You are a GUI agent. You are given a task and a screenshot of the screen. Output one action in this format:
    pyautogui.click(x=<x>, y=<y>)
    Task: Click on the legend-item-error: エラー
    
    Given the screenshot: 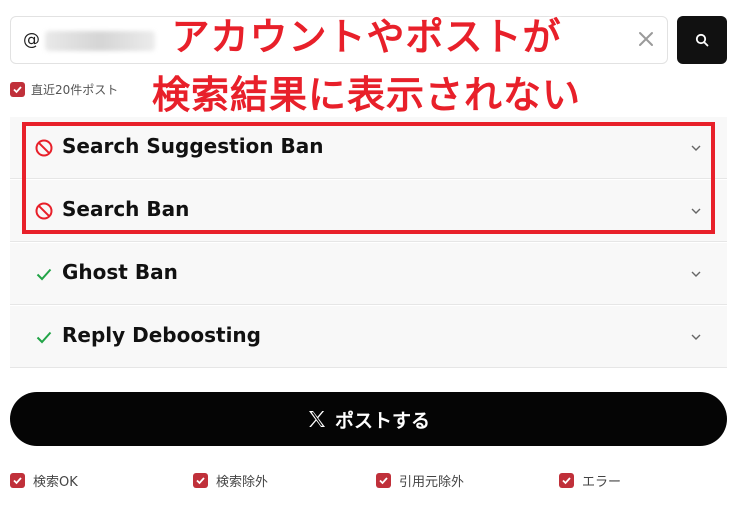 What is the action you would take?
    pyautogui.click(x=590, y=480)
    